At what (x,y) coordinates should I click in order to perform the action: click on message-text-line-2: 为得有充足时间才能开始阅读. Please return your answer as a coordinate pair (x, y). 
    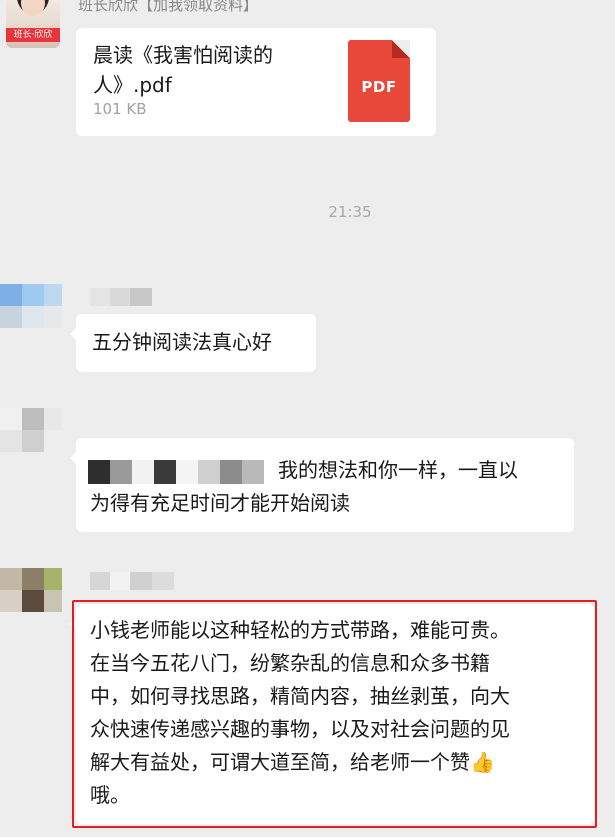
    Looking at the image, I should click on (220, 503).